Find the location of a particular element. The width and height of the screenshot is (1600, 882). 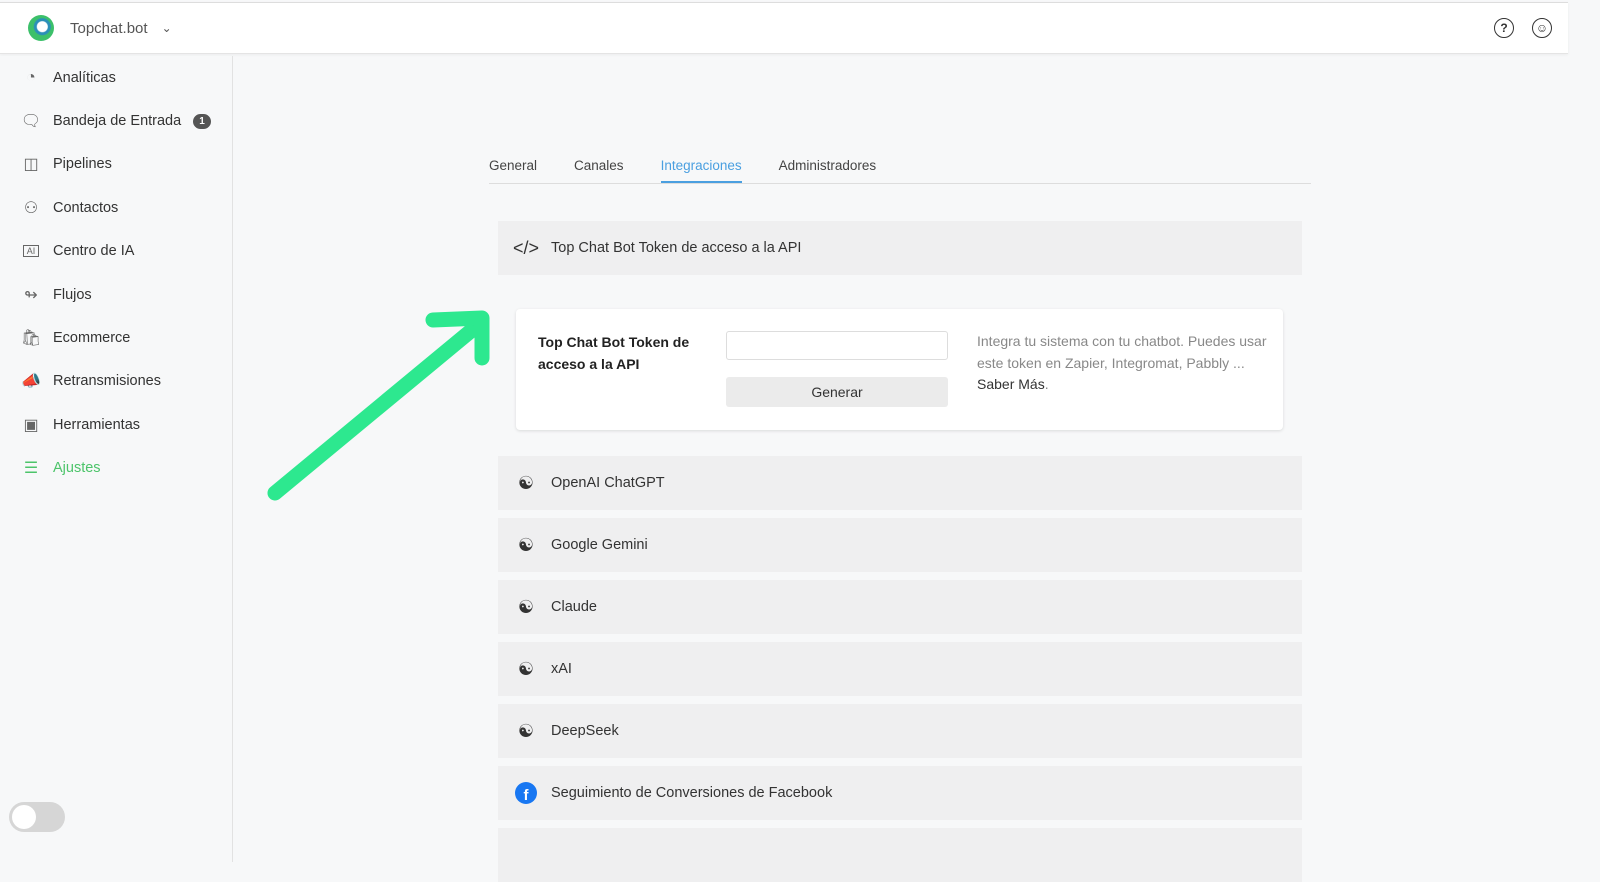

annotation-arrow is located at coordinates (378, 405).